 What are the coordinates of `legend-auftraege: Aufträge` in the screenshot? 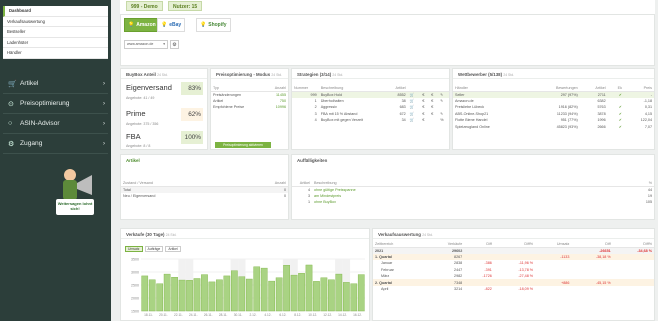 It's located at (154, 249).